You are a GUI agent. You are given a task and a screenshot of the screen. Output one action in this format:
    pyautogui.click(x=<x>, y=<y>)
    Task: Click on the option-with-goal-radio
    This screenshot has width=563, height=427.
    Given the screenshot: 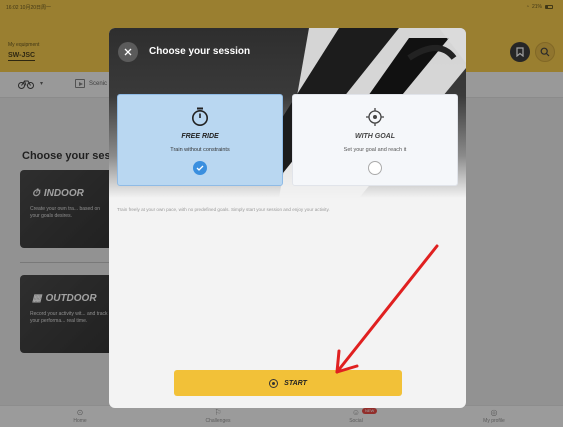 What is the action you would take?
    pyautogui.click(x=375, y=168)
    